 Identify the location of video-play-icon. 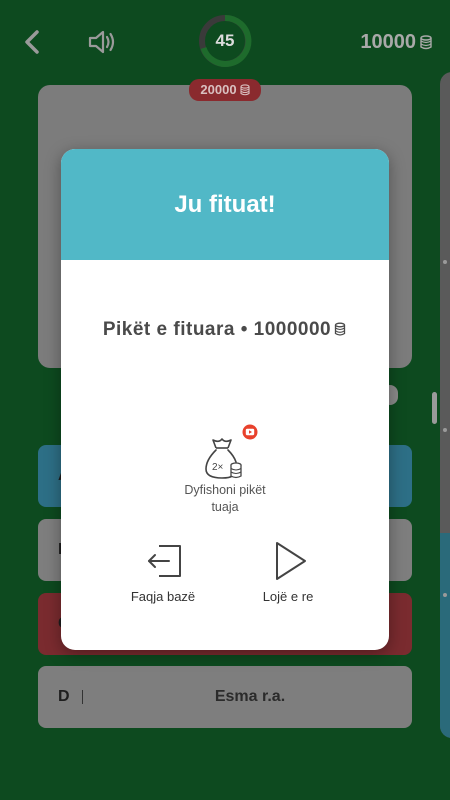
(250, 432).